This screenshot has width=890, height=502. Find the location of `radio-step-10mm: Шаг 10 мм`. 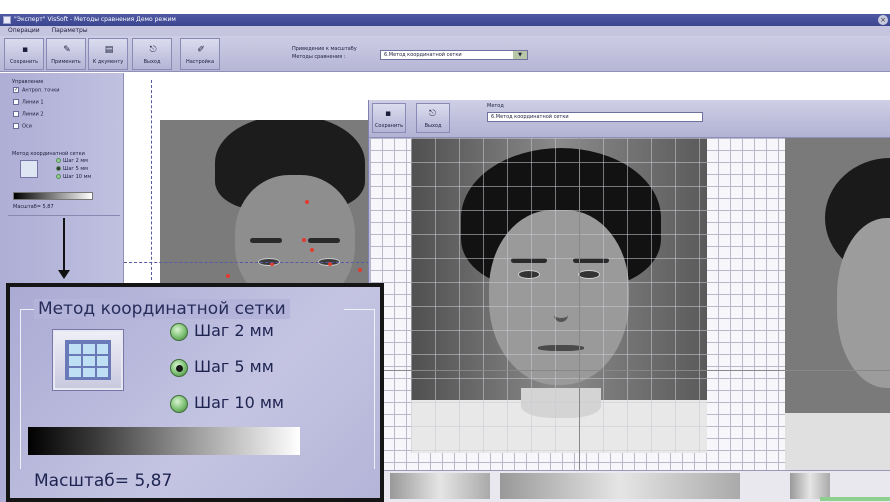

radio-step-10mm: Шаг 10 мм is located at coordinates (227, 403).